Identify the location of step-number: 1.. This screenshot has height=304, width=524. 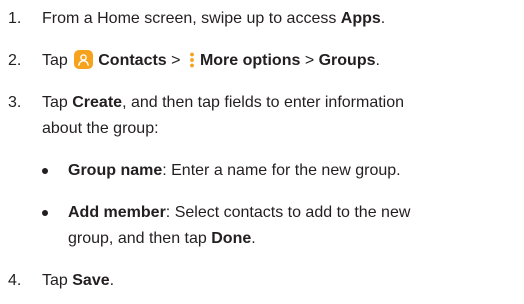
(15, 18).